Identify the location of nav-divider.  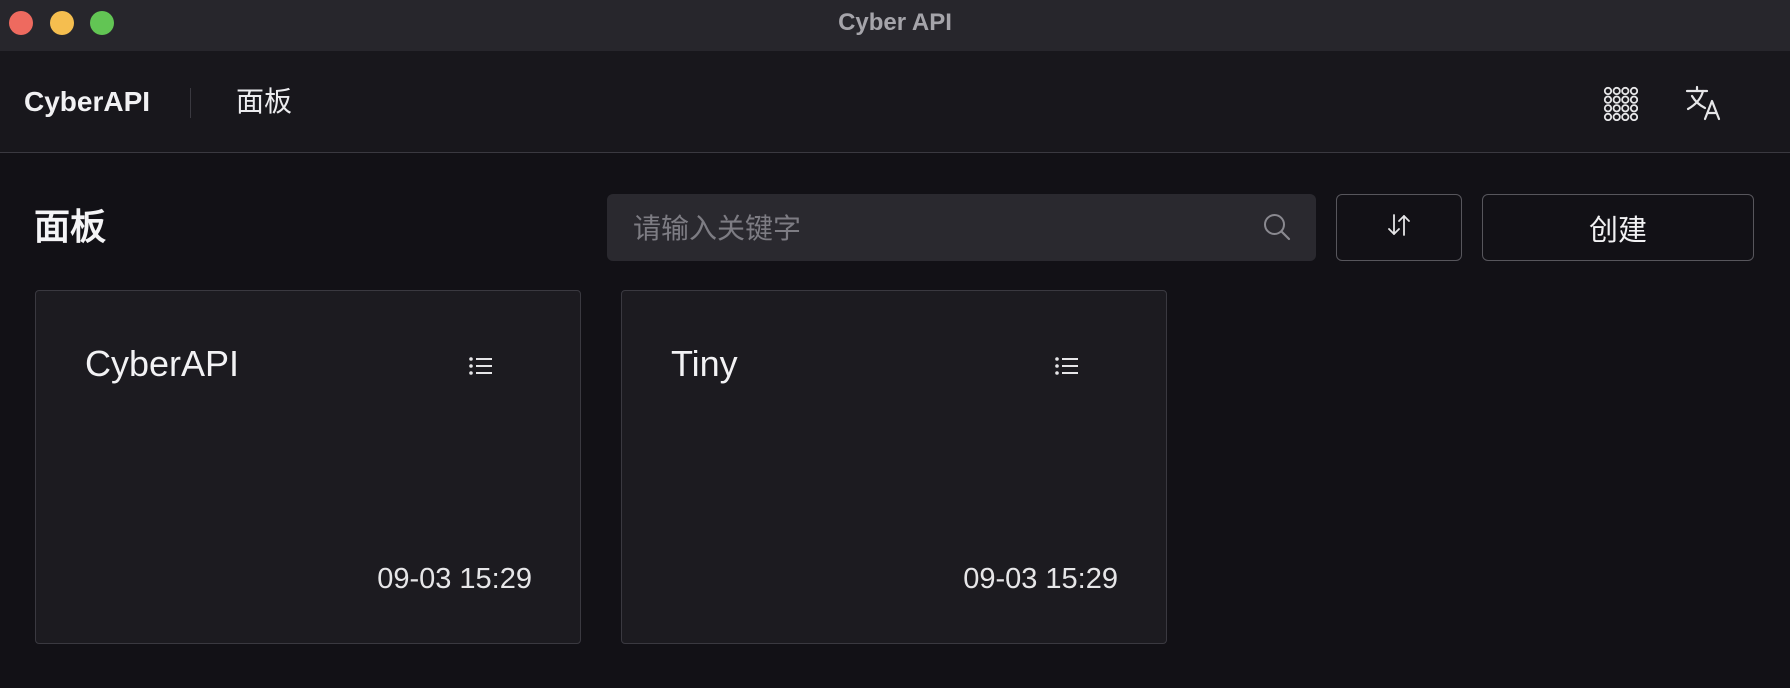
(190, 103).